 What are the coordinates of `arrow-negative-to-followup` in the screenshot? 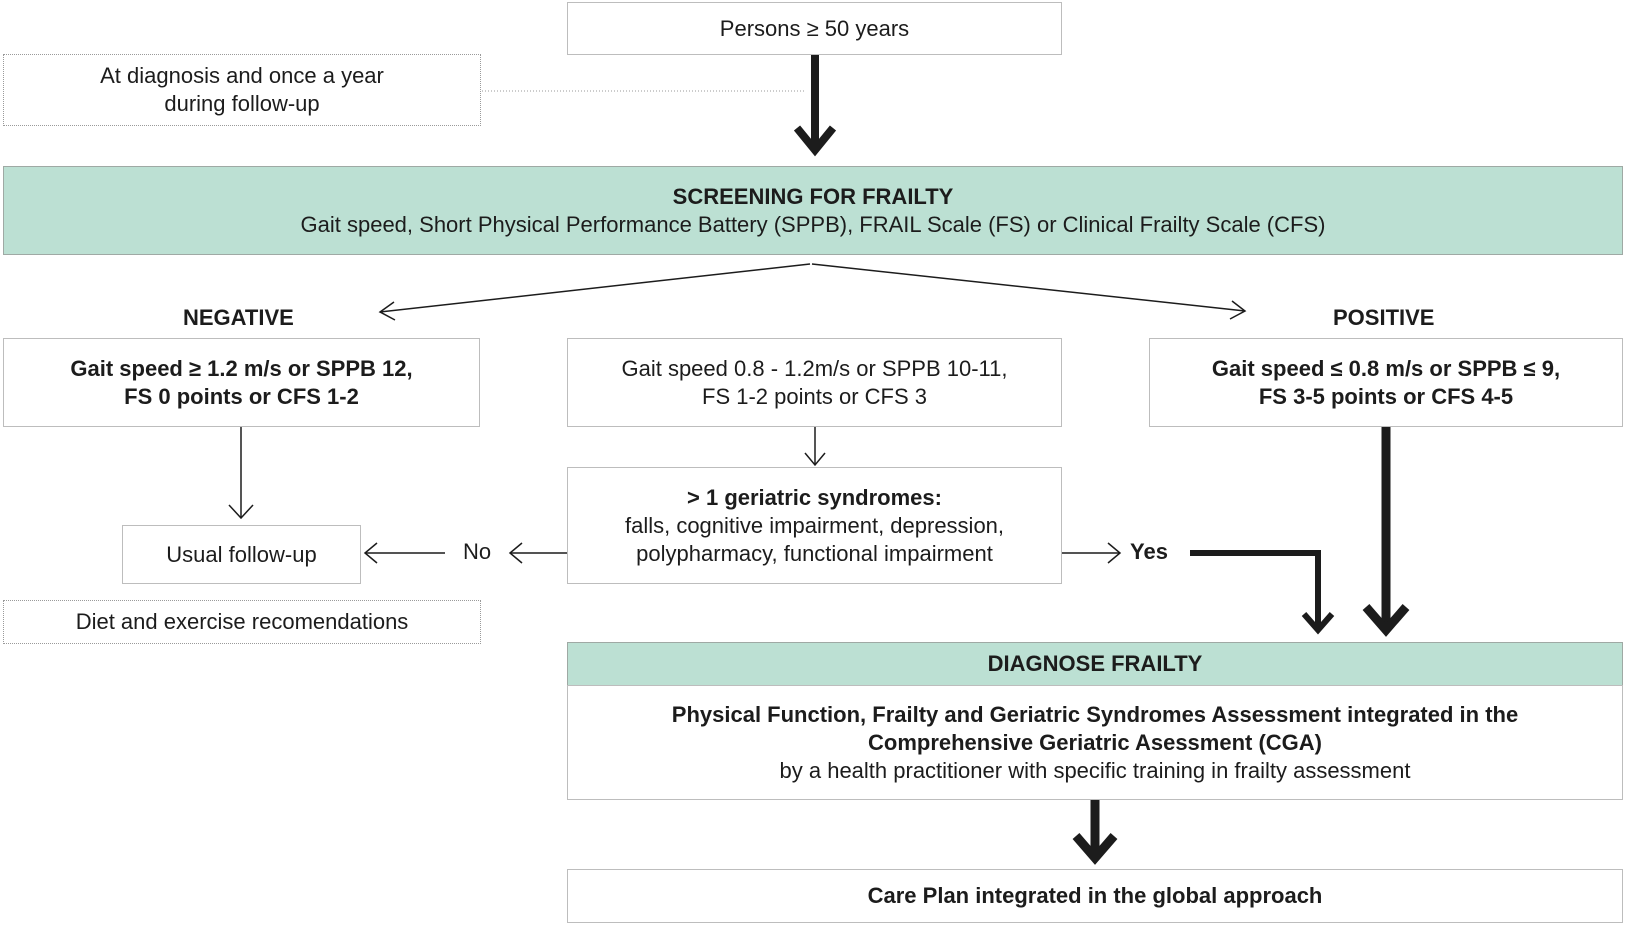 It's located at (241, 473).